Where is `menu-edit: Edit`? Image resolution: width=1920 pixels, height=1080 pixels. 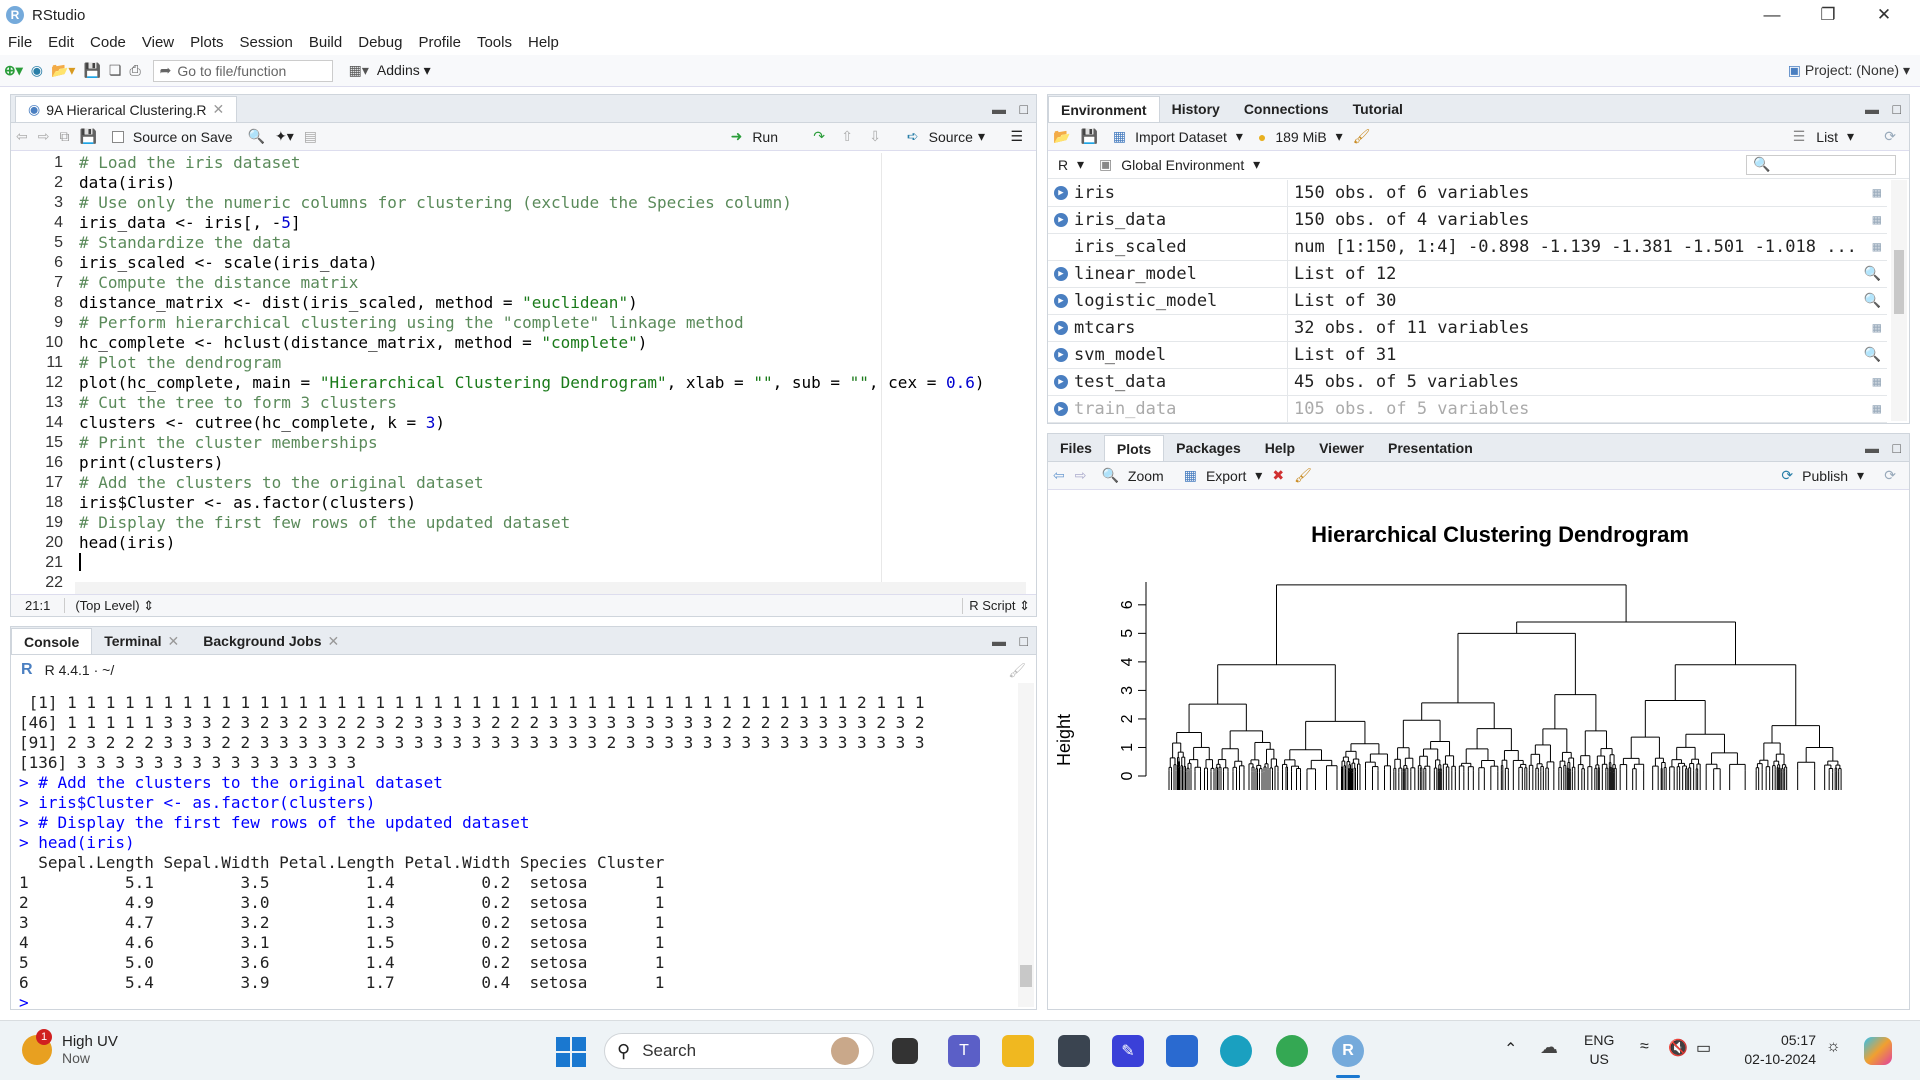
menu-edit: Edit is located at coordinates (61, 42).